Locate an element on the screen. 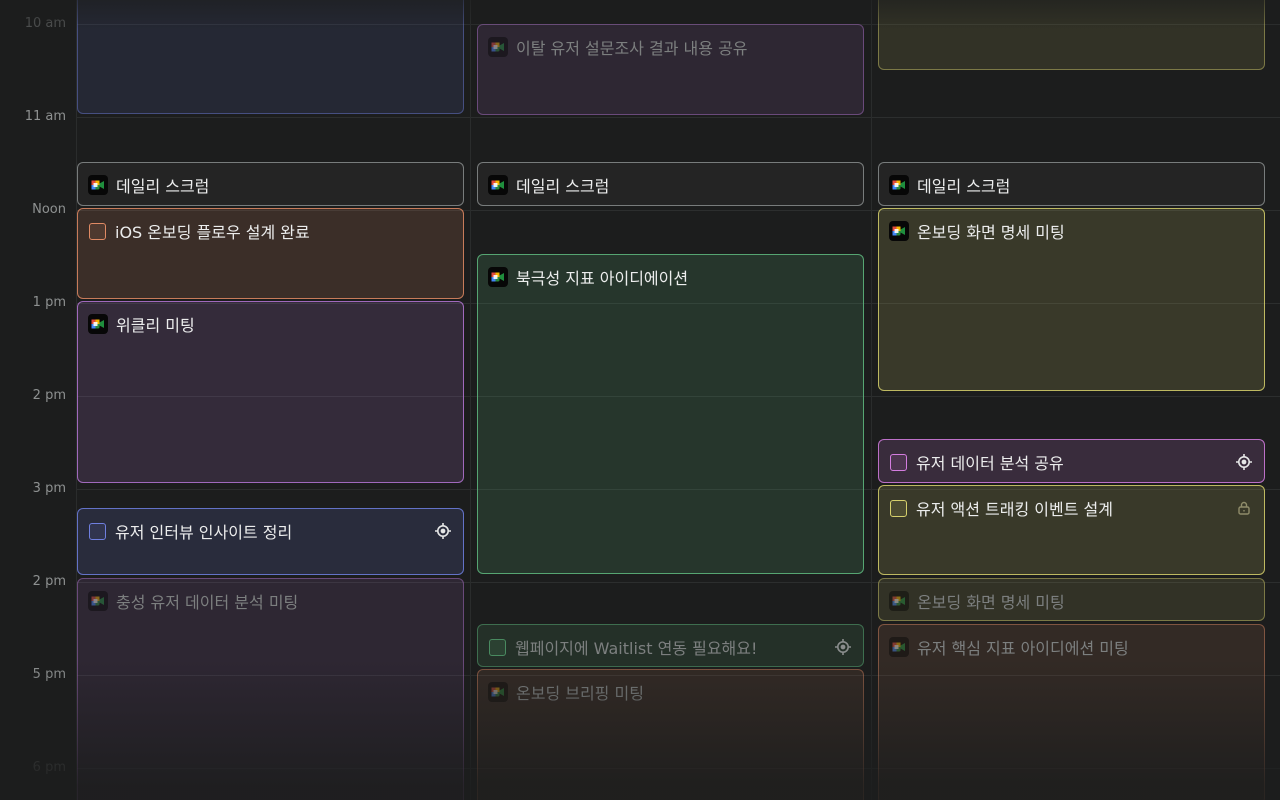 This screenshot has width=1280, height=800. hour-gridline is located at coordinates (678, 117).